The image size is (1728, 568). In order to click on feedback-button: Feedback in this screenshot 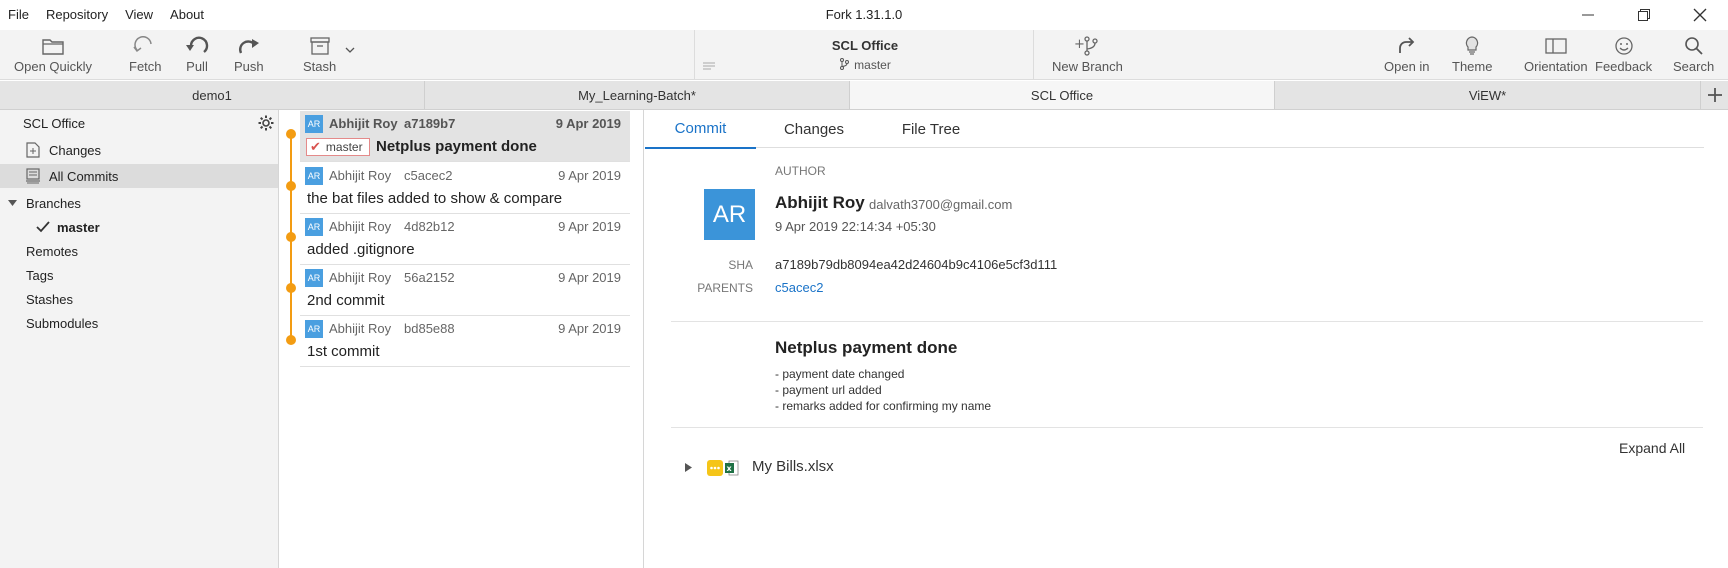, I will do `click(1623, 54)`.